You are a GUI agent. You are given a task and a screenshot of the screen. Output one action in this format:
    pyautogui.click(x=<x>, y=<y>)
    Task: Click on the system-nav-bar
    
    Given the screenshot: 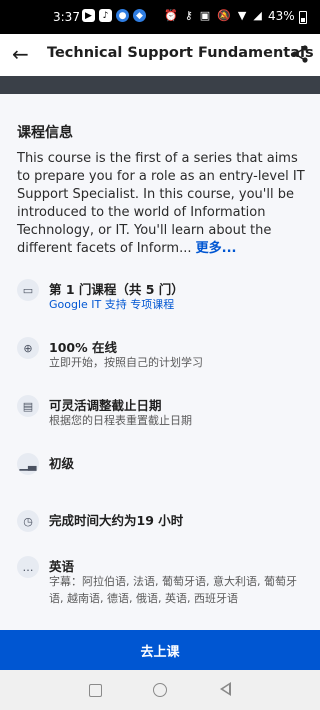 What is the action you would take?
    pyautogui.click(x=160, y=690)
    